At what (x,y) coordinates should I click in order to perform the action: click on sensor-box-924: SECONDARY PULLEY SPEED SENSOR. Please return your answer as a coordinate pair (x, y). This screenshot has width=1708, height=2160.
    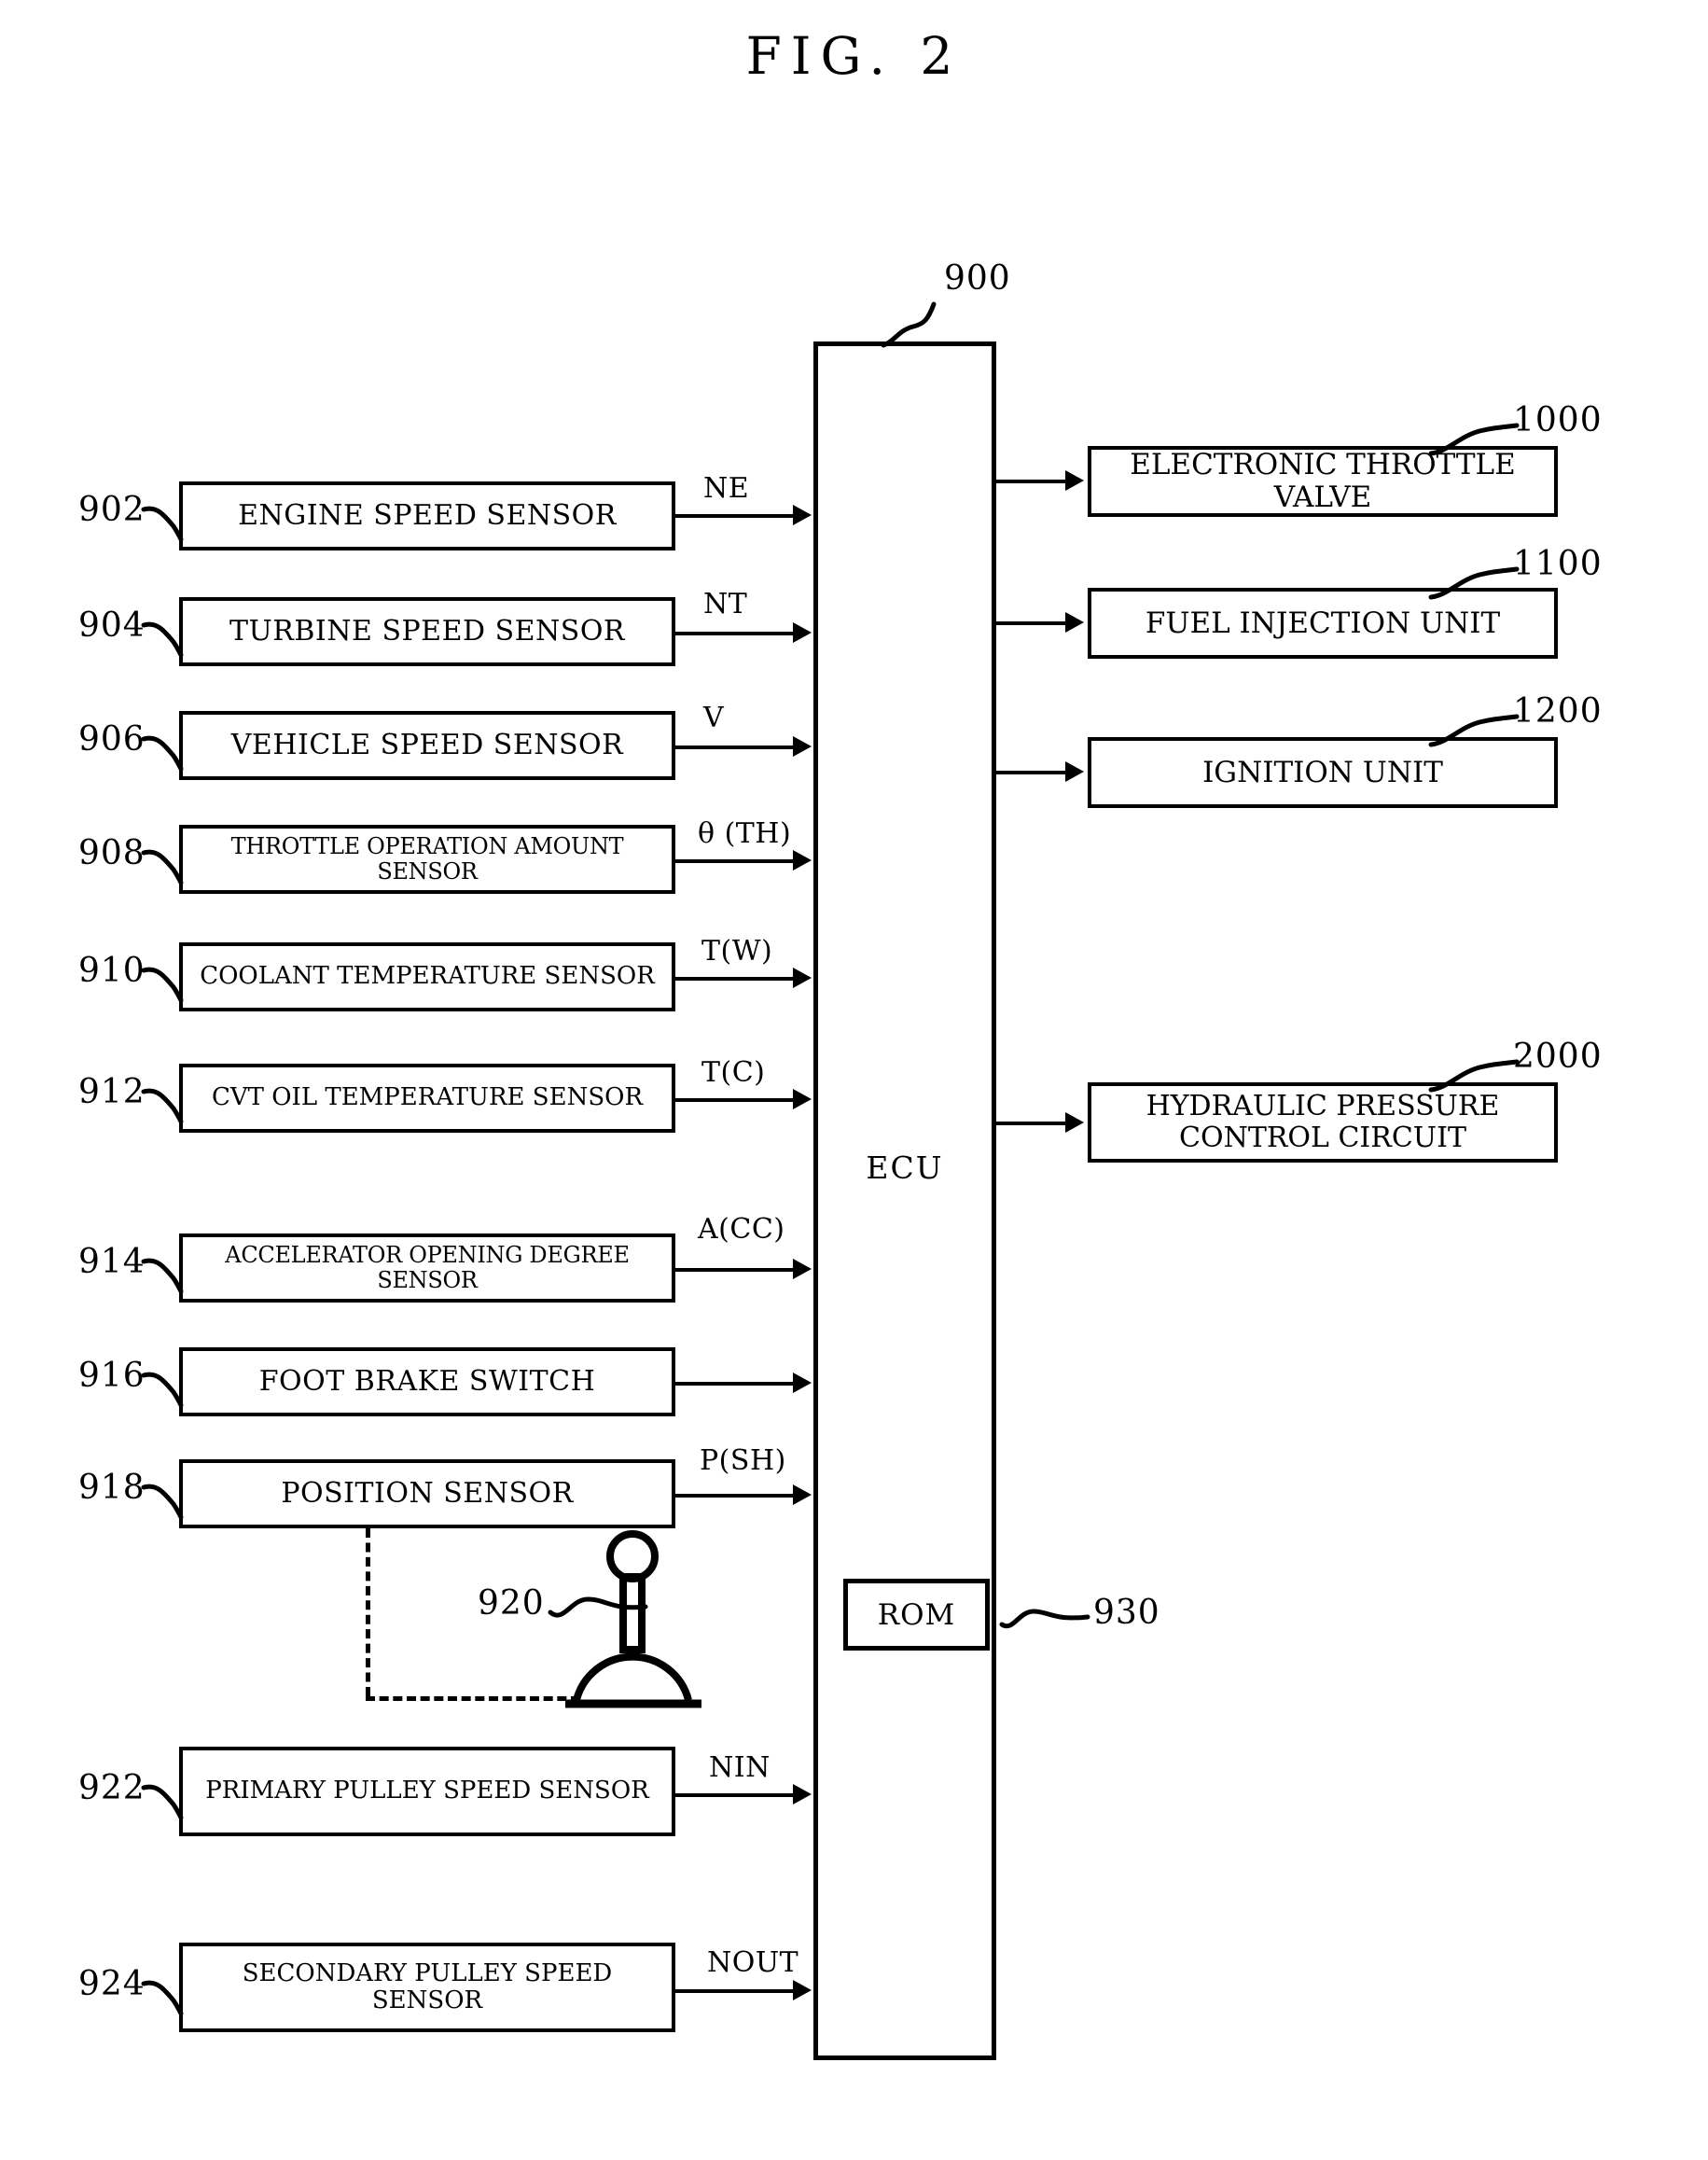
    Looking at the image, I should click on (427, 1988).